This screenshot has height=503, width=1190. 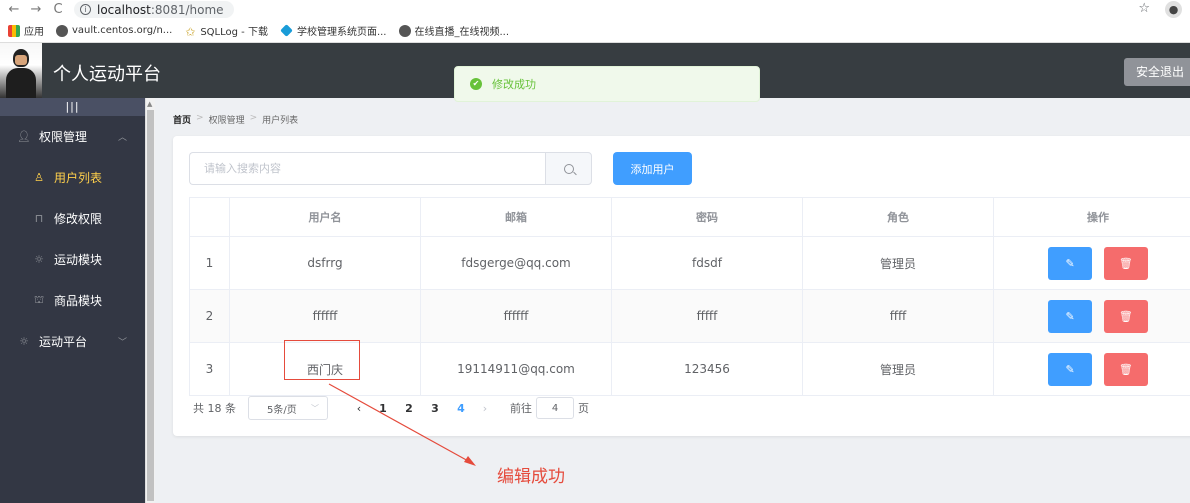 What do you see at coordinates (898, 217) in the screenshot?
I see `column-header-role: 角色` at bounding box center [898, 217].